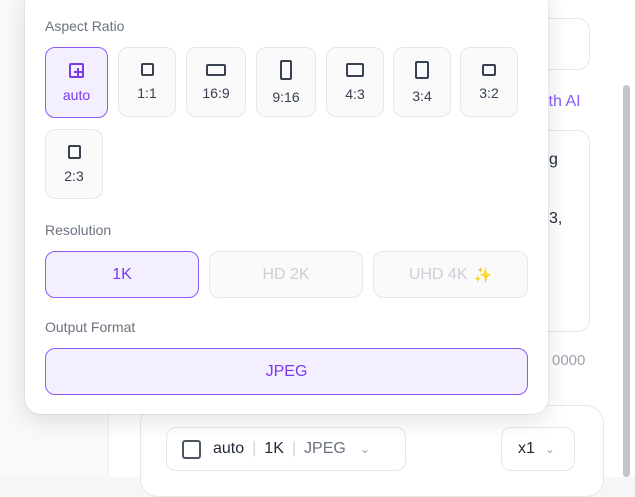  Describe the element at coordinates (191, 449) in the screenshot. I see `aspect-square-icon` at that location.